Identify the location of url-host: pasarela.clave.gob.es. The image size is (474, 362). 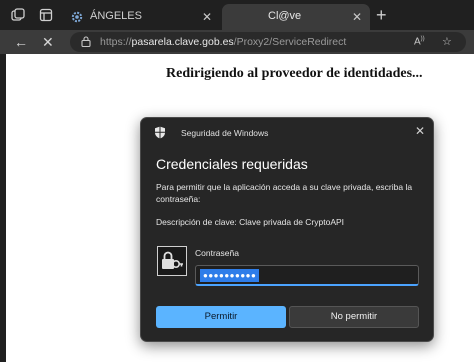
(182, 42).